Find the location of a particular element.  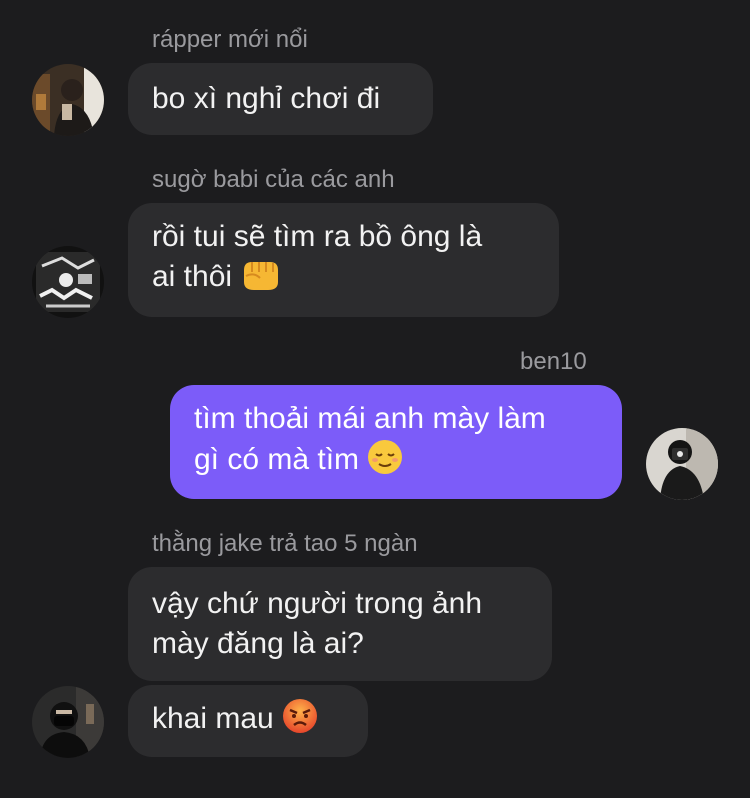

message-bubble: vậy chứ người trong ảnh mày đăng là ai? is located at coordinates (340, 624).